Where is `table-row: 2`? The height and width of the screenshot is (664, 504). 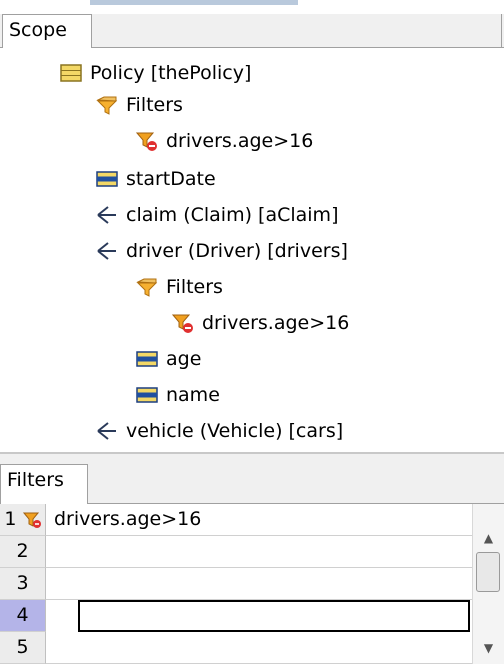
table-row: 2 is located at coordinates (236, 552).